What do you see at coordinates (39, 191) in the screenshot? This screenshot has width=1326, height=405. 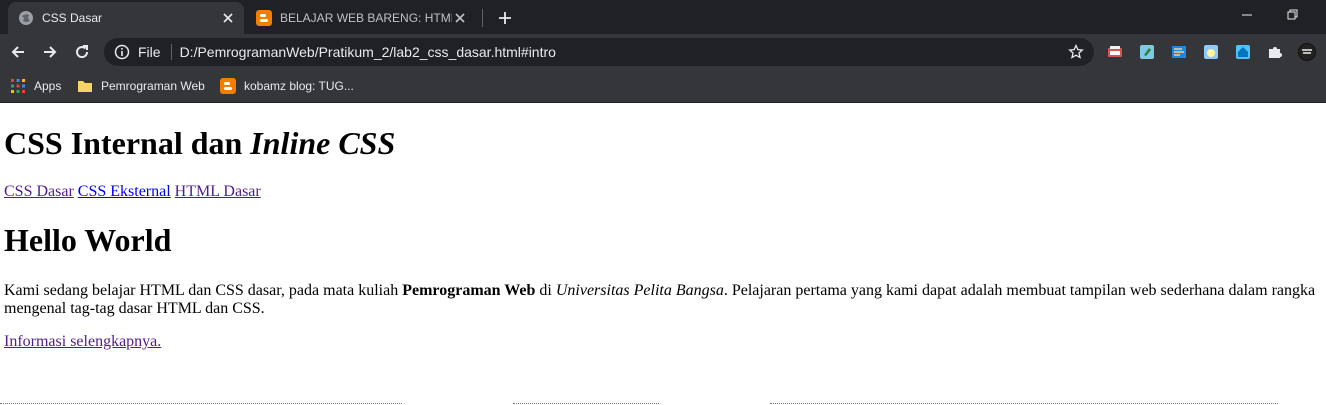 I see `nav-link-css-dasar: CSS Dasar` at bounding box center [39, 191].